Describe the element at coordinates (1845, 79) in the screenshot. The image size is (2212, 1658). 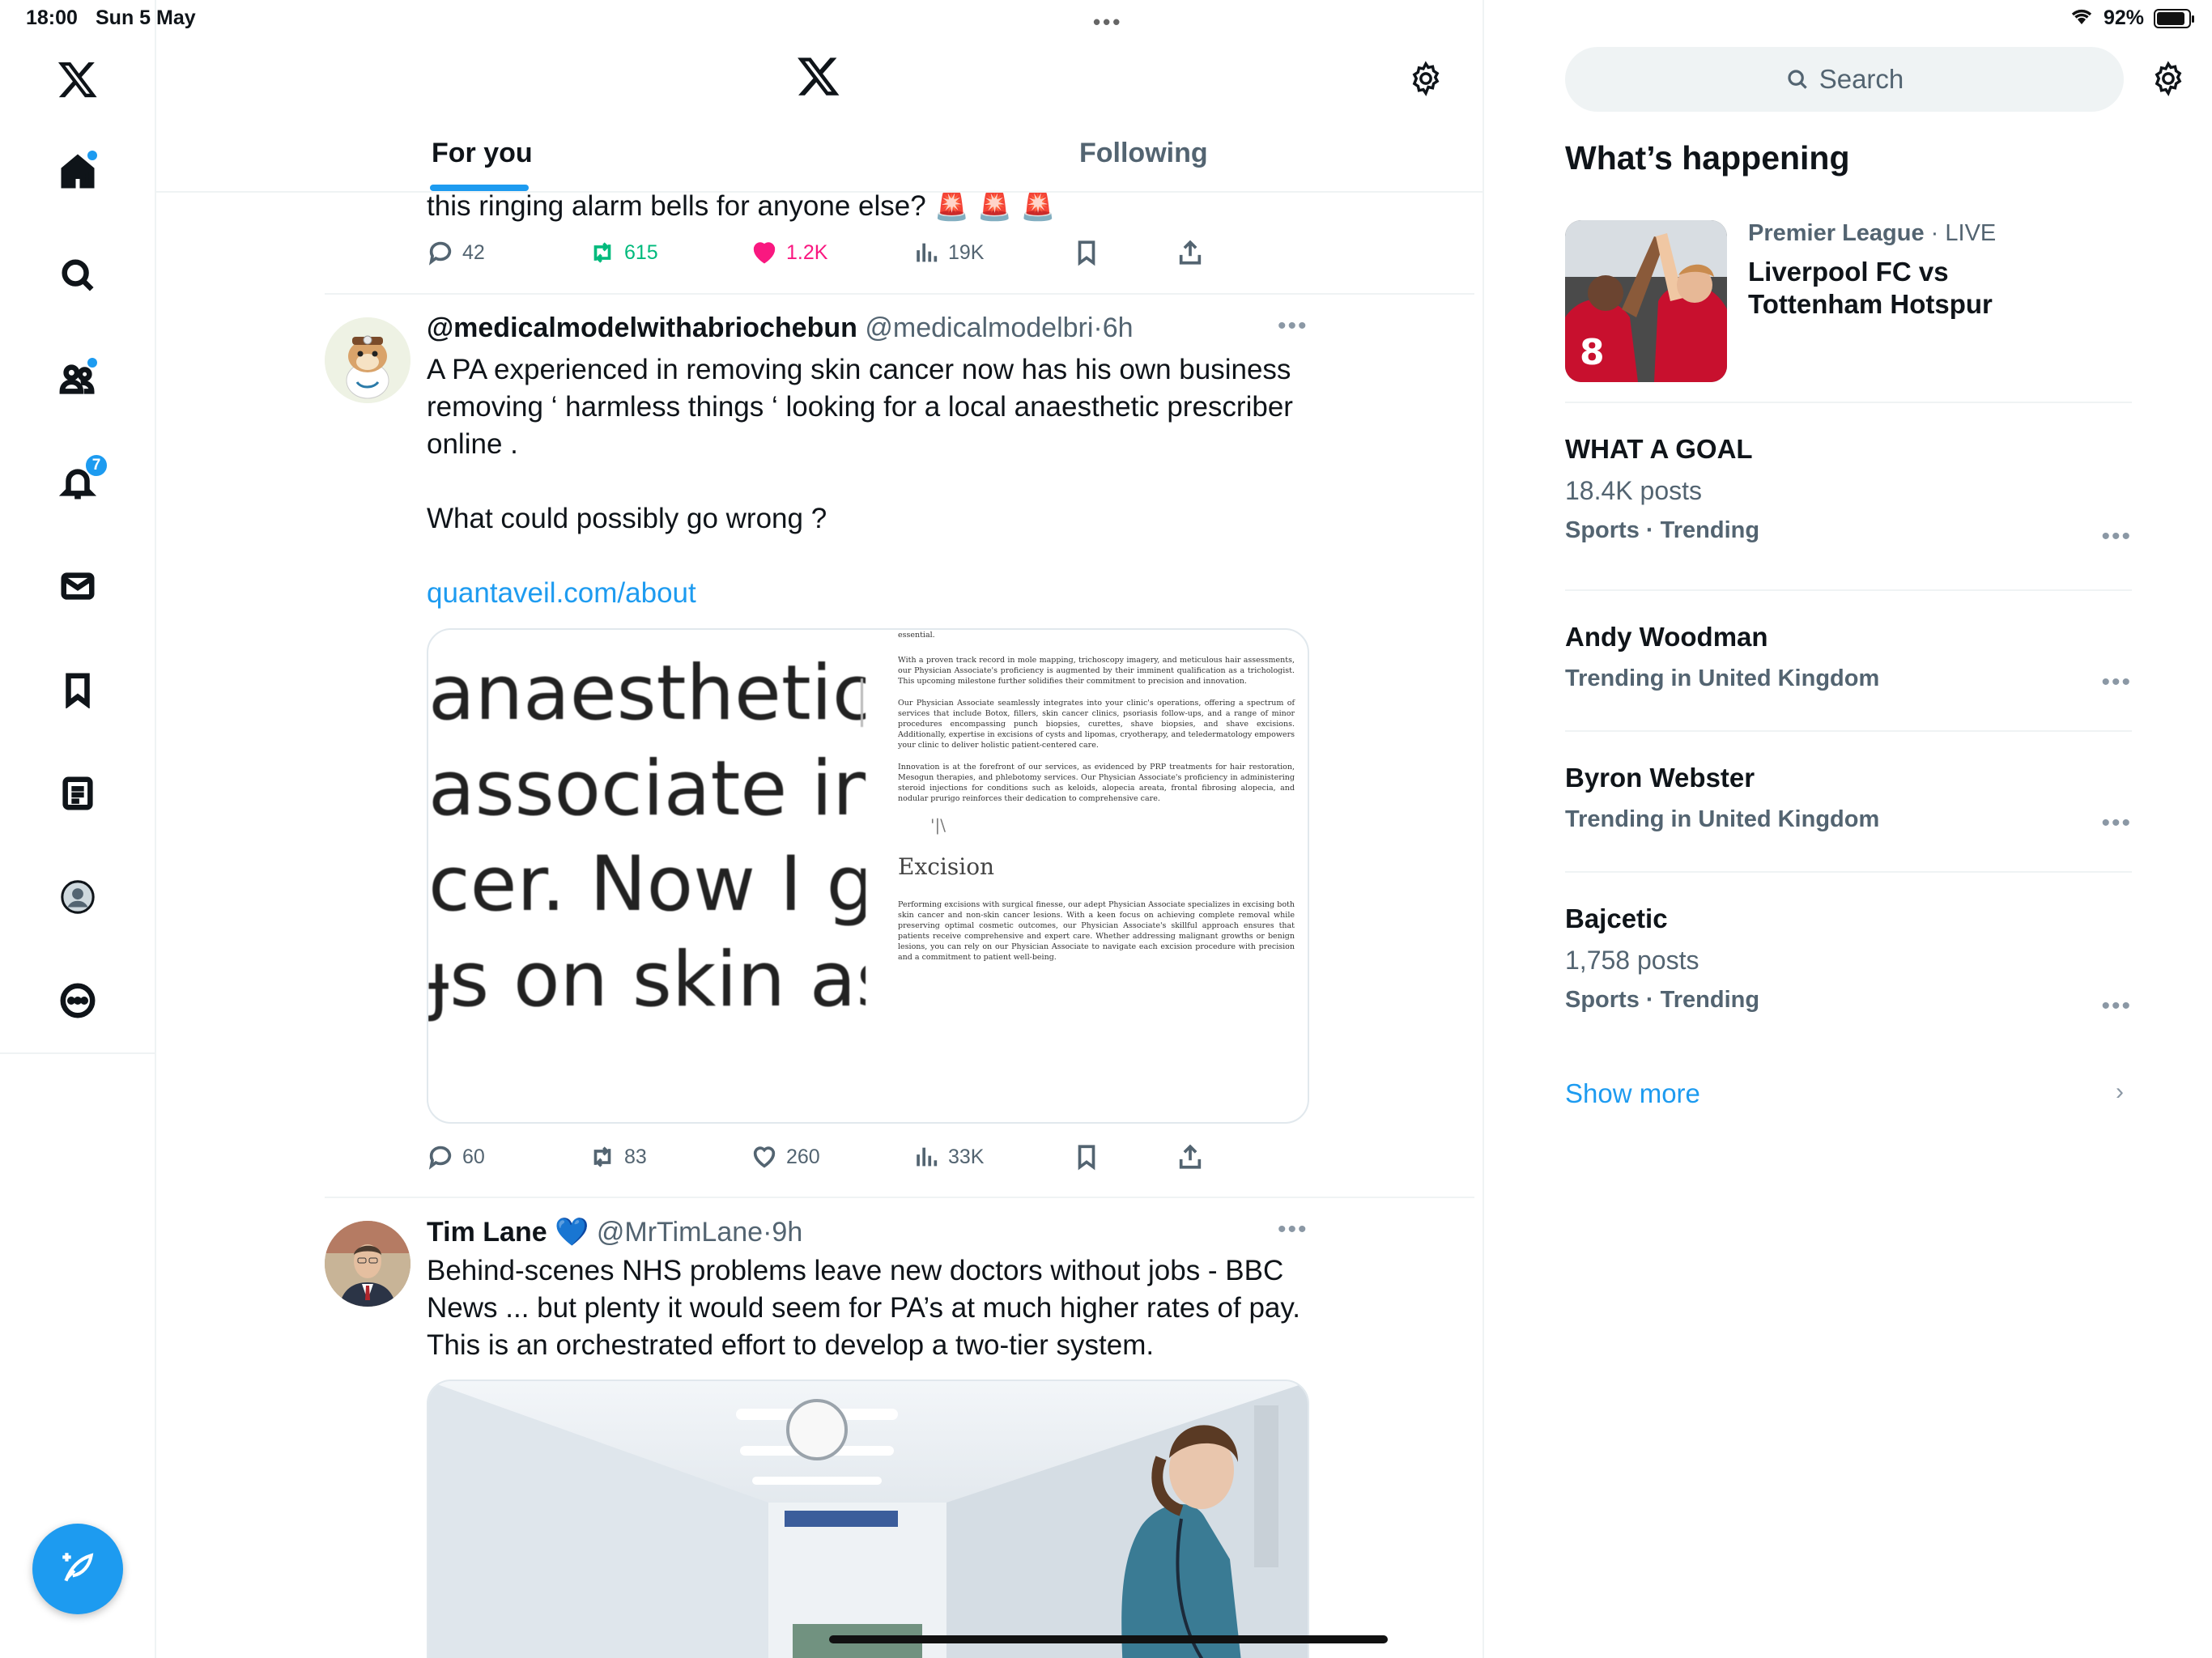
I see `search-input: Search` at that location.